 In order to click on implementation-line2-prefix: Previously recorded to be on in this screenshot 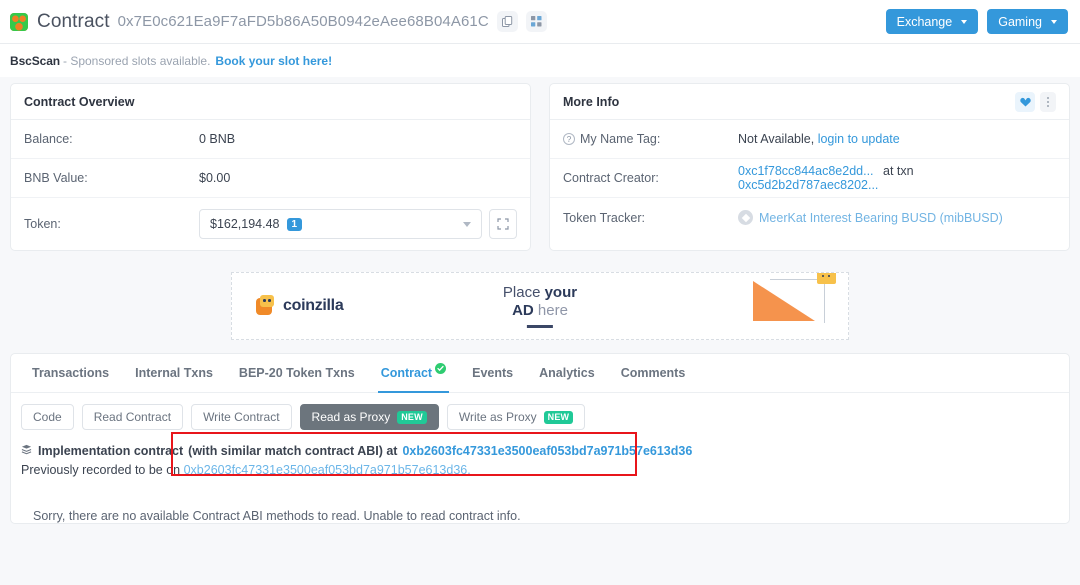, I will do `click(101, 470)`.